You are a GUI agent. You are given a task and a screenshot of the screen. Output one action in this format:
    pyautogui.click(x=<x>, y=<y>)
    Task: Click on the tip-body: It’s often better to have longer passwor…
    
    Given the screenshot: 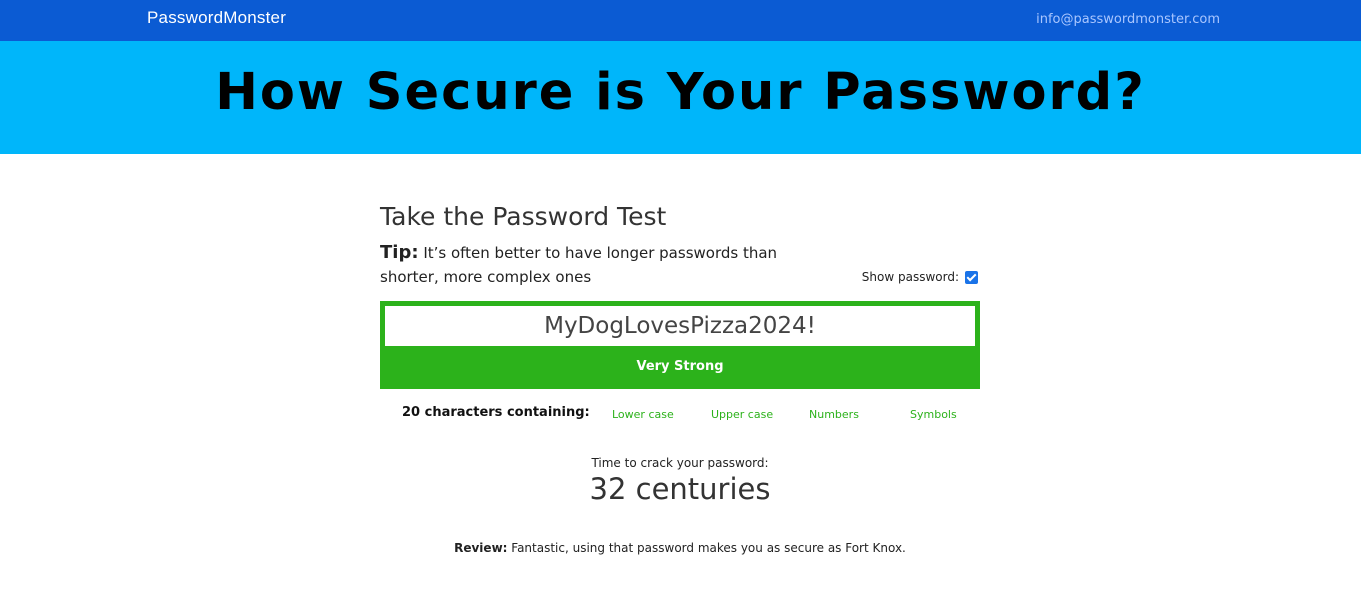 What is the action you would take?
    pyautogui.click(x=579, y=265)
    